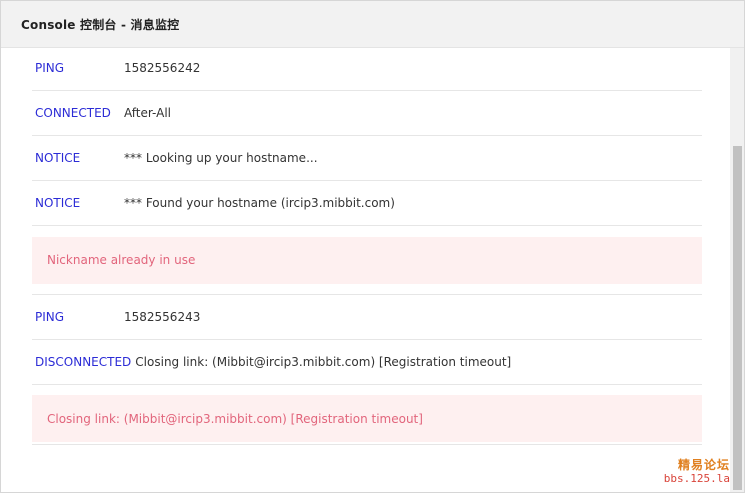  I want to click on window-title: Console 控制台 - 消息监控, so click(100, 24).